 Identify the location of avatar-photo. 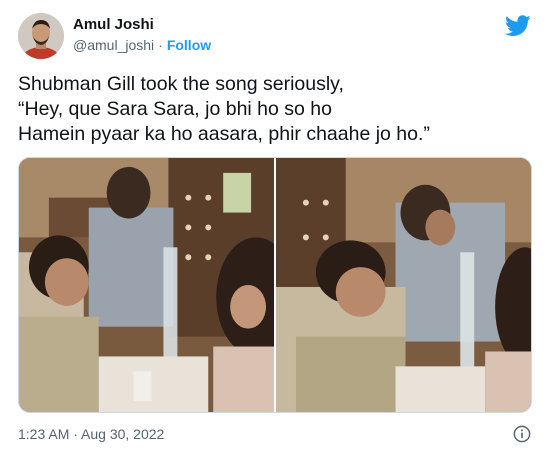
(41, 36).